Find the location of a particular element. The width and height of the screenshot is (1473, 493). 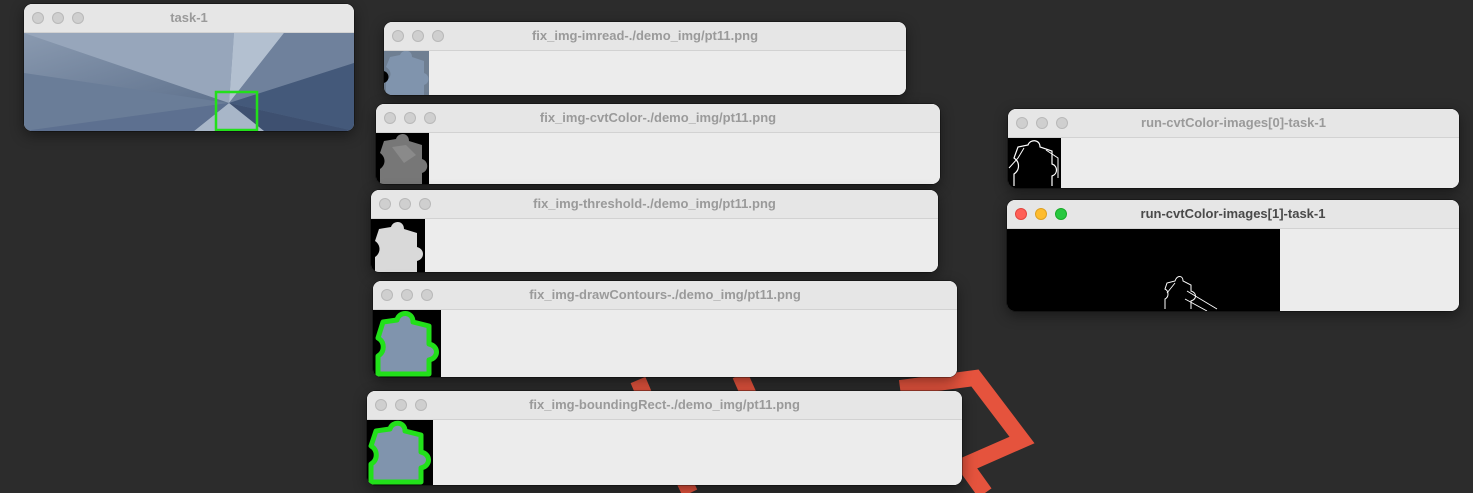

contour-thumbnail is located at coordinates (407, 343).